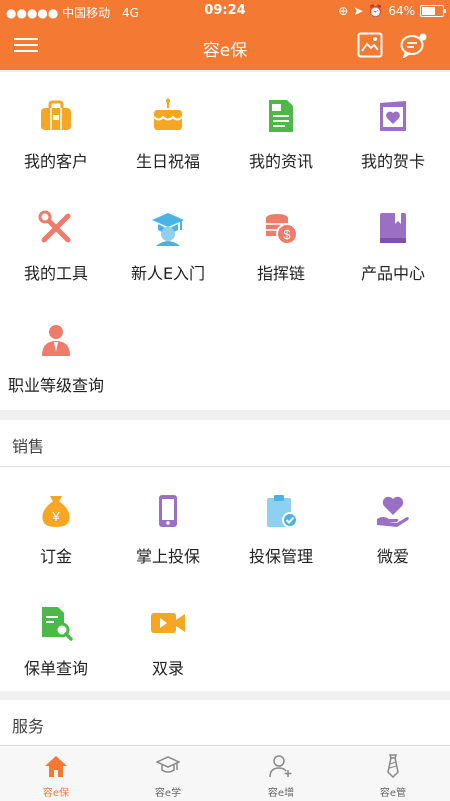  Describe the element at coordinates (167, 556) in the screenshot. I see `tile-label: 掌上投保` at that location.